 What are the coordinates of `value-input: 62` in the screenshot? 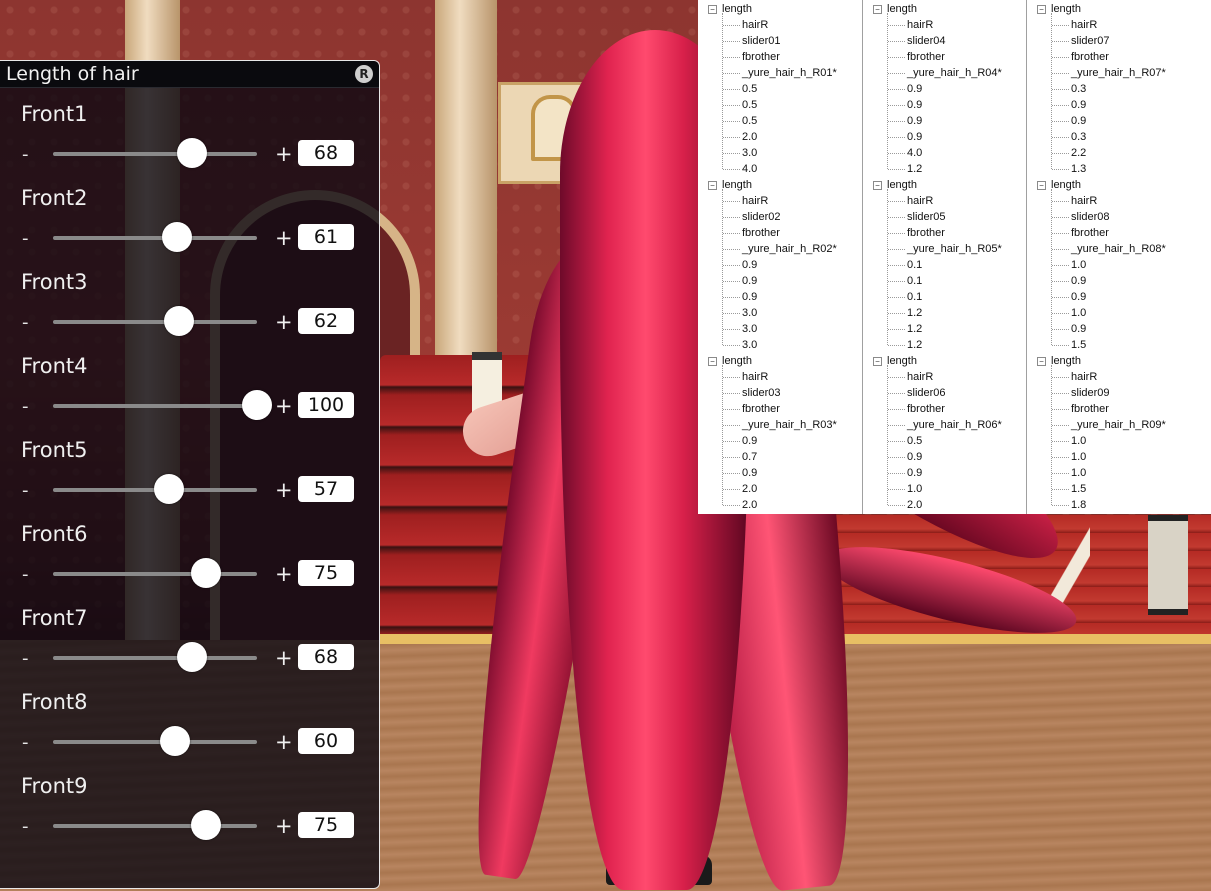 It's located at (326, 321).